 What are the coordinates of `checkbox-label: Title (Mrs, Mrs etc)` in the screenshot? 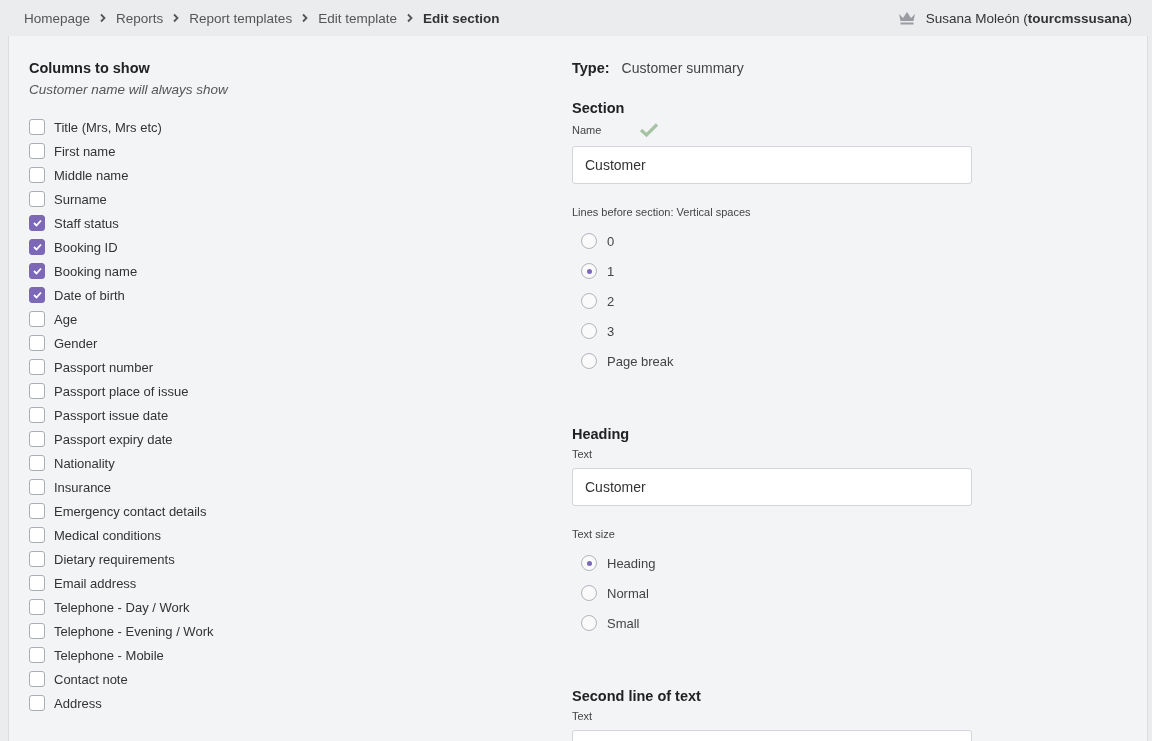 It's located at (108, 127).